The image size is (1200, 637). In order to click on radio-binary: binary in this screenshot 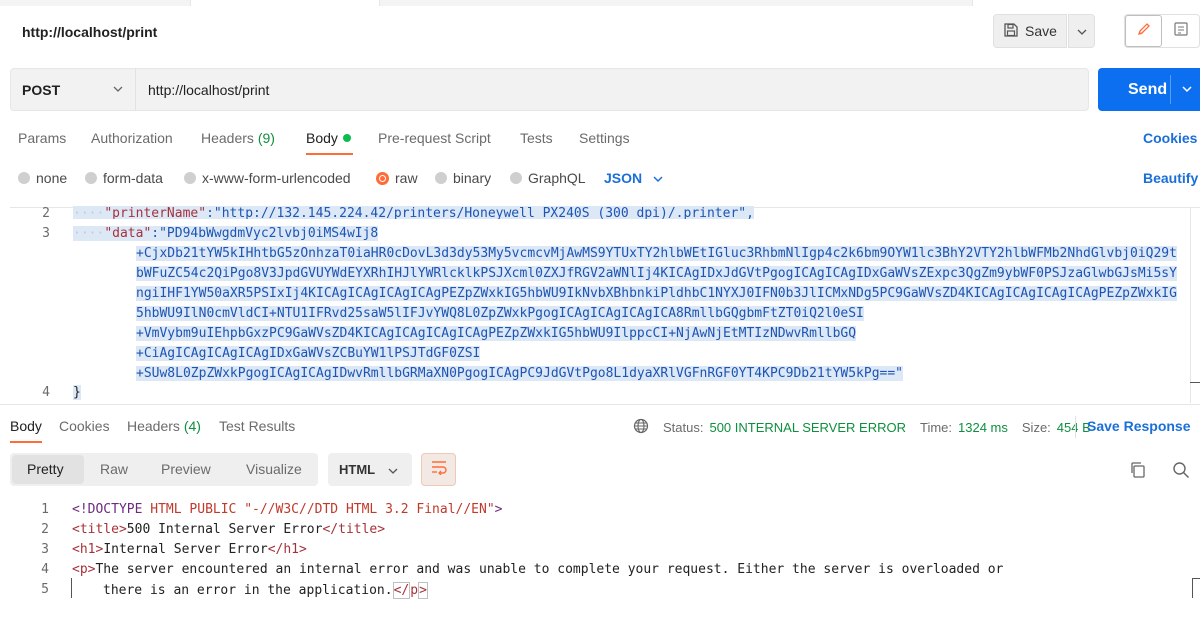, I will do `click(463, 178)`.